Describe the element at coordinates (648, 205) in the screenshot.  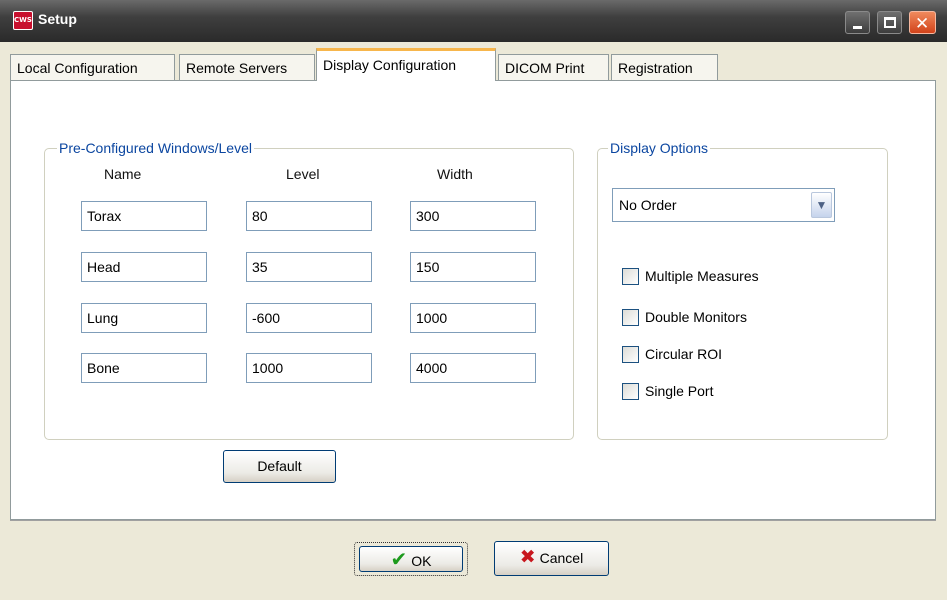
I see `order-select-value: No Order` at that location.